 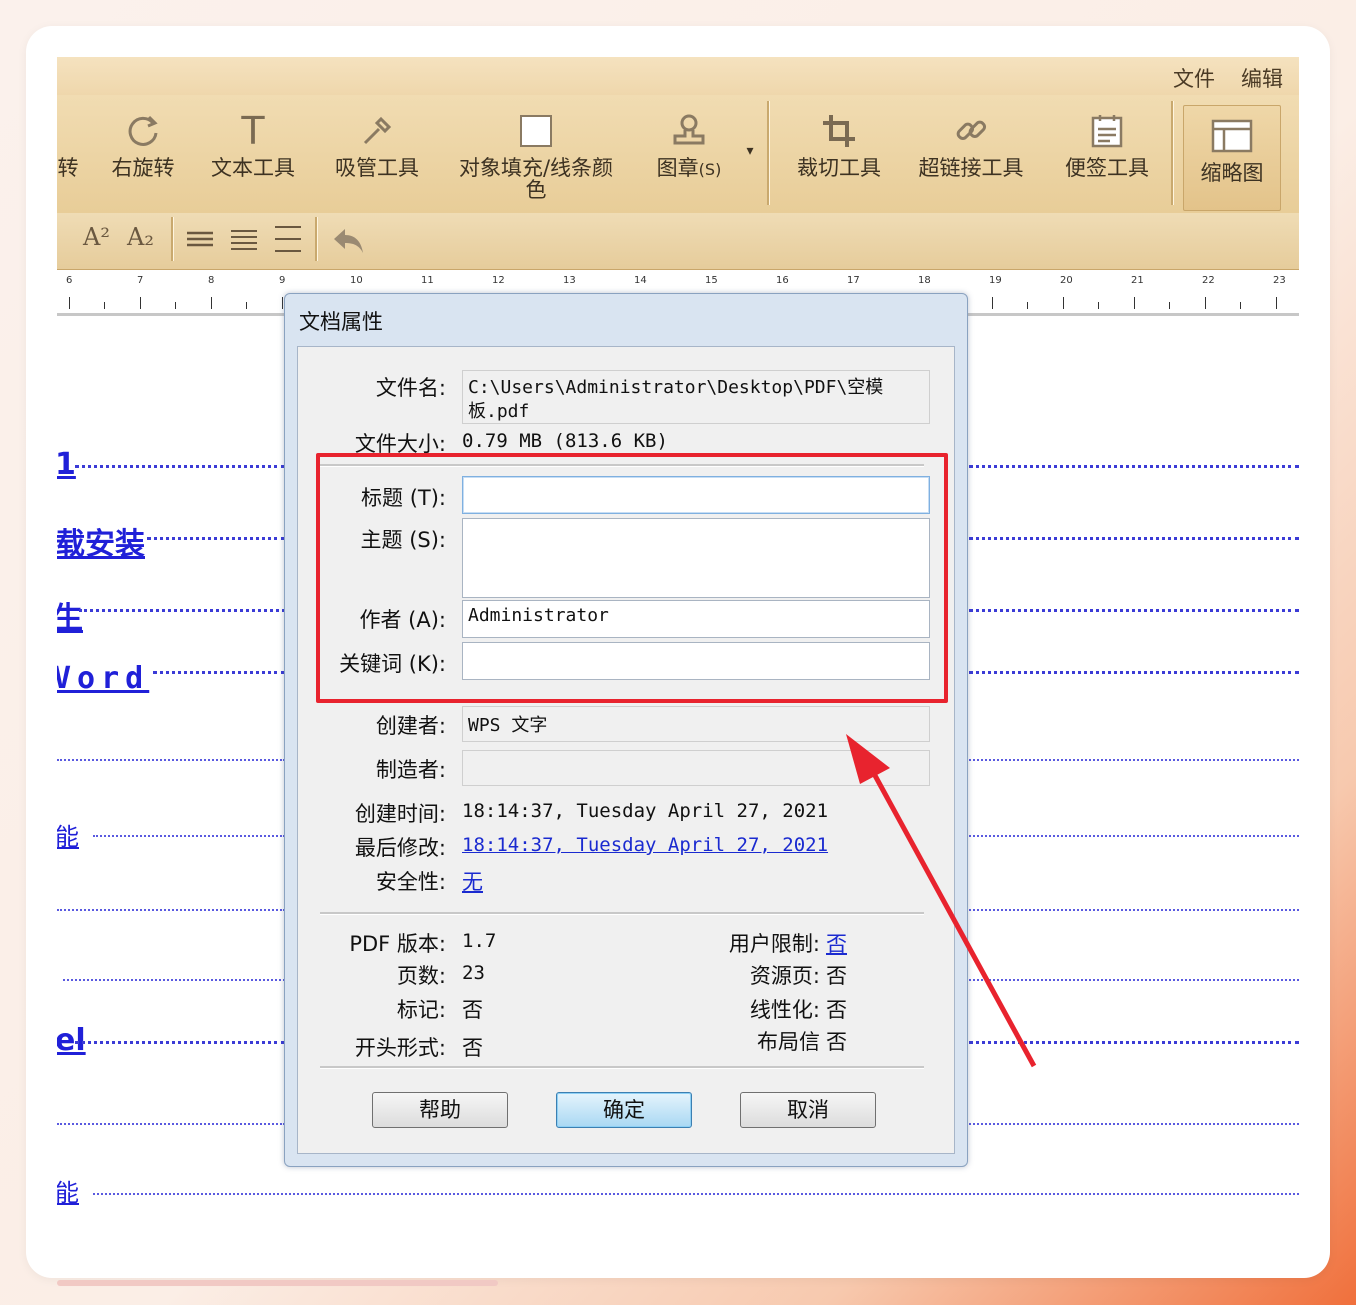 What do you see at coordinates (277, 1283) in the screenshot?
I see `scroll-indicator` at bounding box center [277, 1283].